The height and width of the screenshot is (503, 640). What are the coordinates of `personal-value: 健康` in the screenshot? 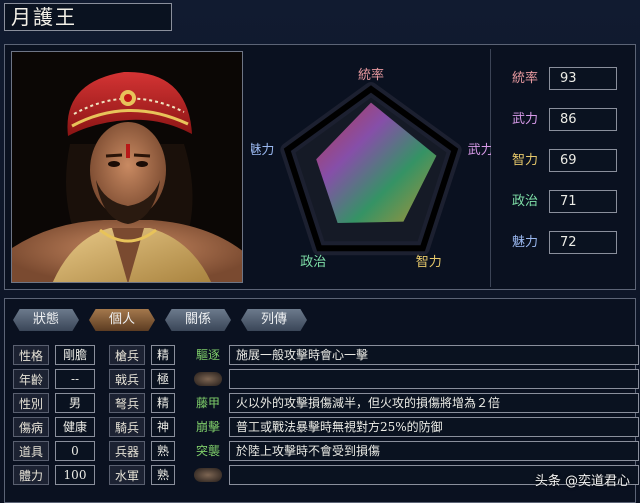 It's located at (75, 427).